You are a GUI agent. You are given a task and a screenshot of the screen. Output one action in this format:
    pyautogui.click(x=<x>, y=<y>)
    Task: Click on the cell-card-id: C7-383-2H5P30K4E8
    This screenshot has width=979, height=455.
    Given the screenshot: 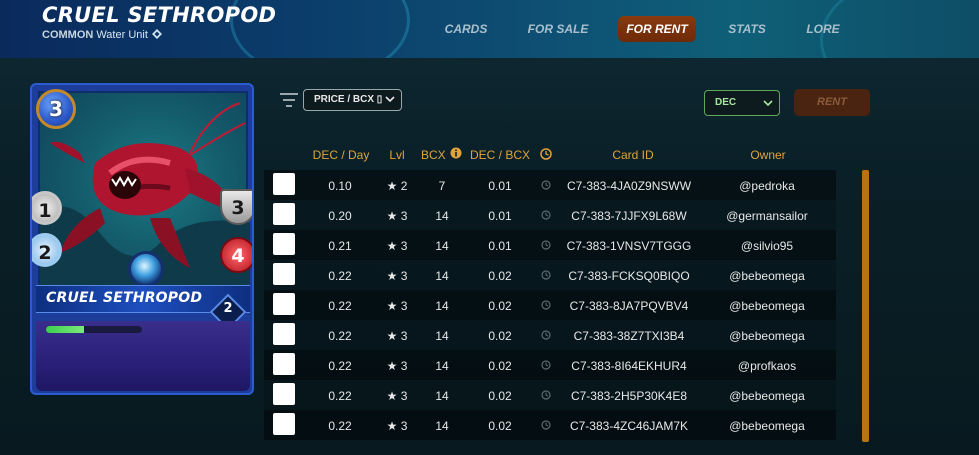 What is the action you would take?
    pyautogui.click(x=629, y=396)
    